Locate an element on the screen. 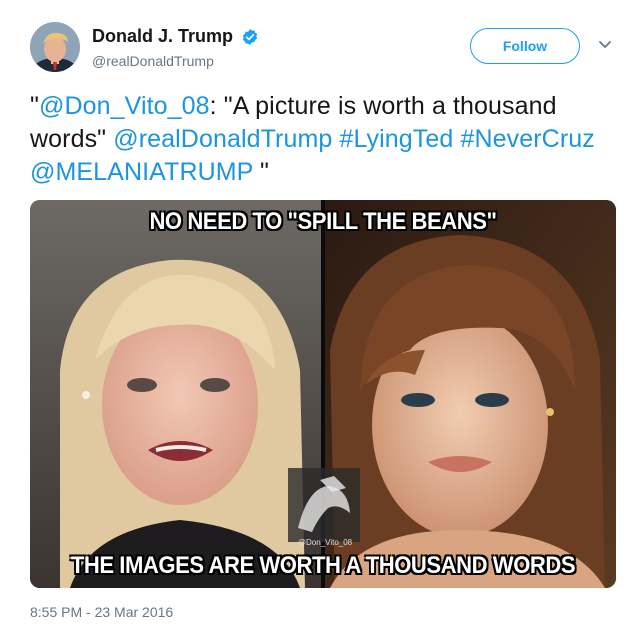 This screenshot has width=634, height=630. author-names: Donald J. Trump @realDonaldTrump is located at coordinates (175, 47).